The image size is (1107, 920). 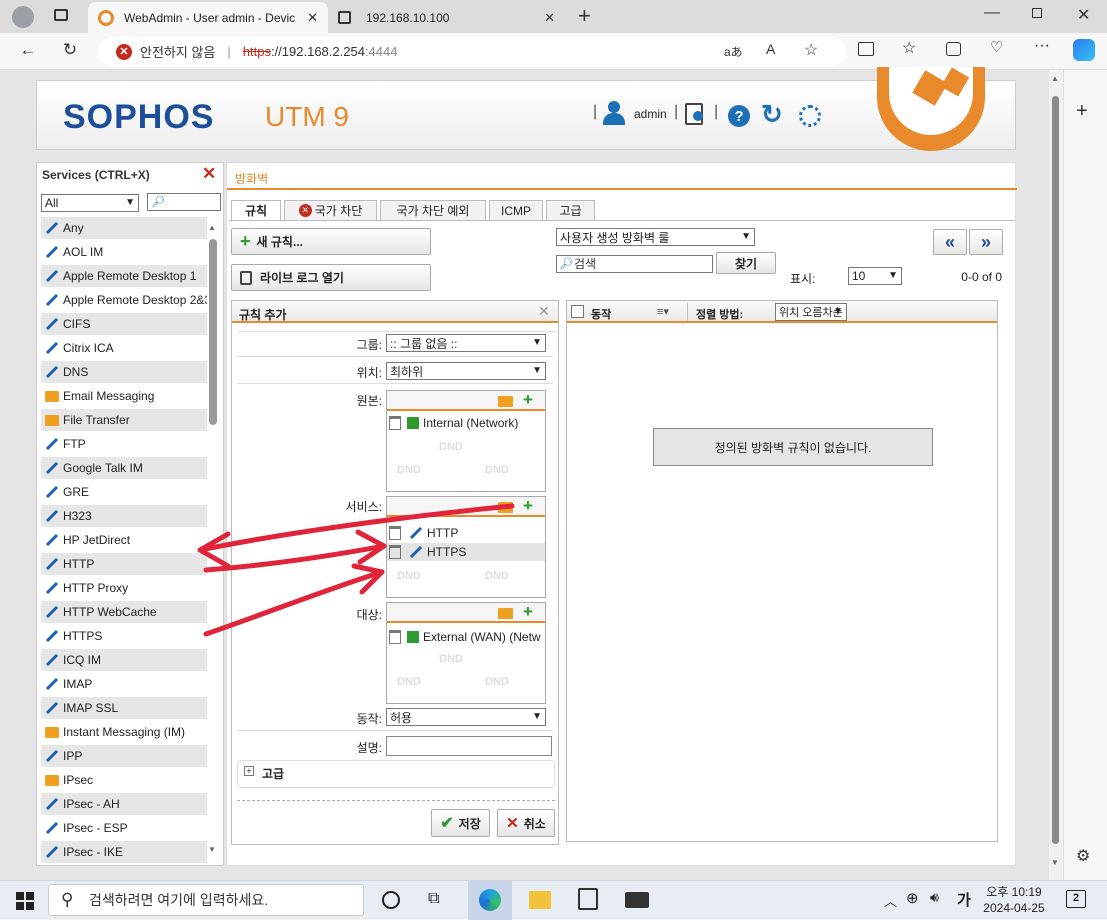 What do you see at coordinates (1014, 891) in the screenshot?
I see `clock-time: 오후 10:19` at bounding box center [1014, 891].